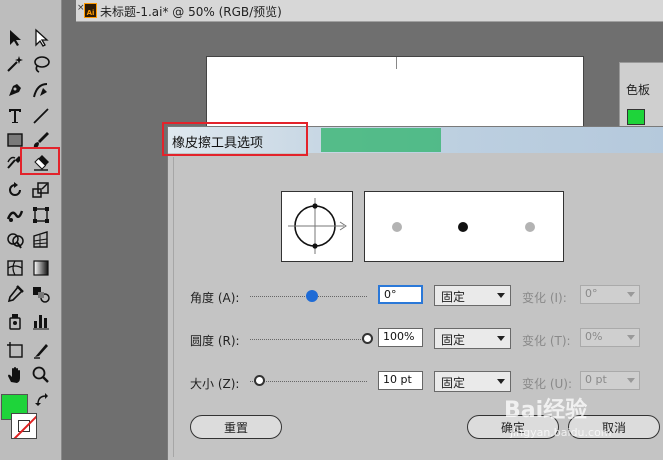  What do you see at coordinates (15, 90) in the screenshot?
I see `pen-icon` at bounding box center [15, 90].